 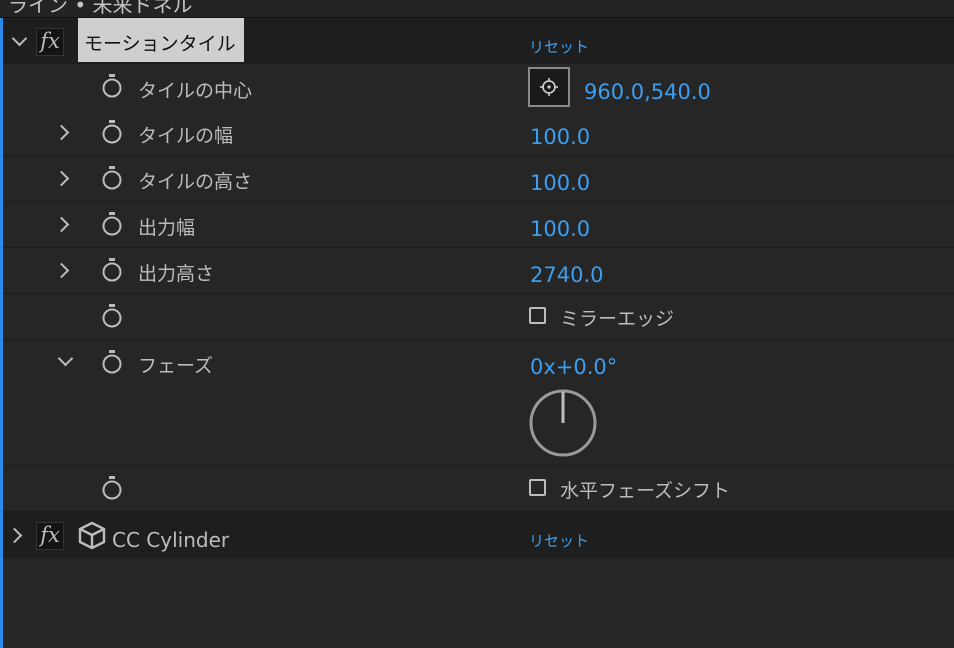 I want to click on param-value-output-width: 100.0, so click(x=560, y=229).